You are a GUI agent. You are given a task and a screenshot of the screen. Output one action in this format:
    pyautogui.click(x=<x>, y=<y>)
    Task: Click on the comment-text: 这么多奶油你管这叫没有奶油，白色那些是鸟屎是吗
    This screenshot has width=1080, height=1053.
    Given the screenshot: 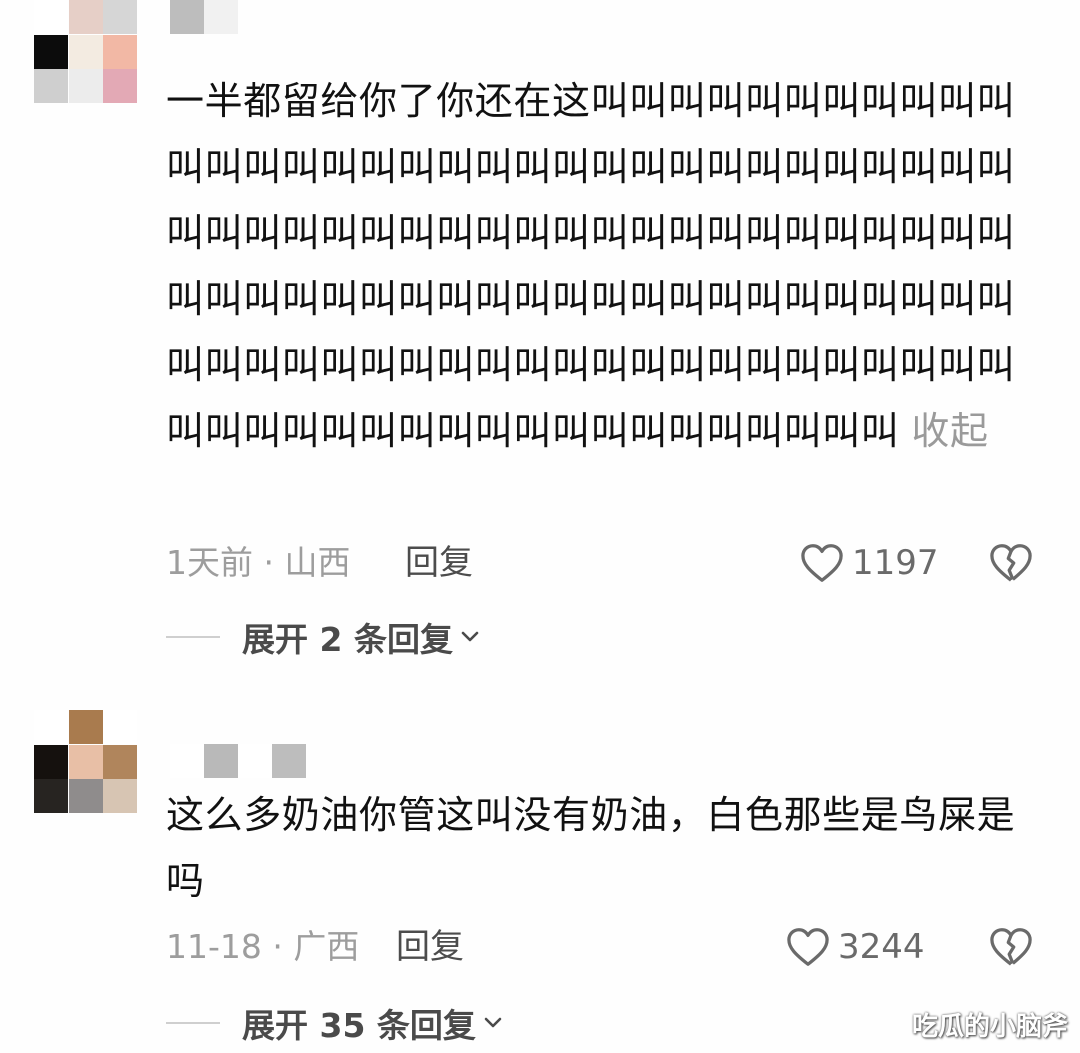 What is the action you would take?
    pyautogui.click(x=606, y=848)
    